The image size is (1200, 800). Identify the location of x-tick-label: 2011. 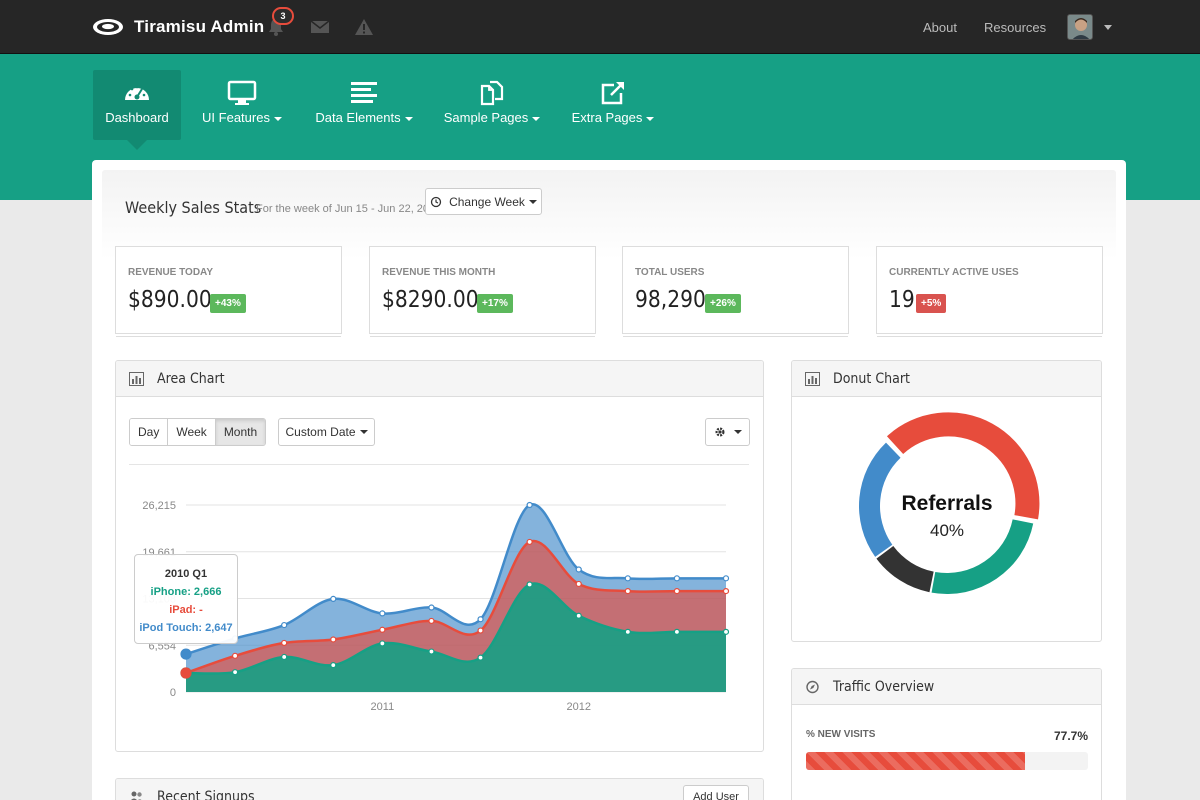
(383, 707).